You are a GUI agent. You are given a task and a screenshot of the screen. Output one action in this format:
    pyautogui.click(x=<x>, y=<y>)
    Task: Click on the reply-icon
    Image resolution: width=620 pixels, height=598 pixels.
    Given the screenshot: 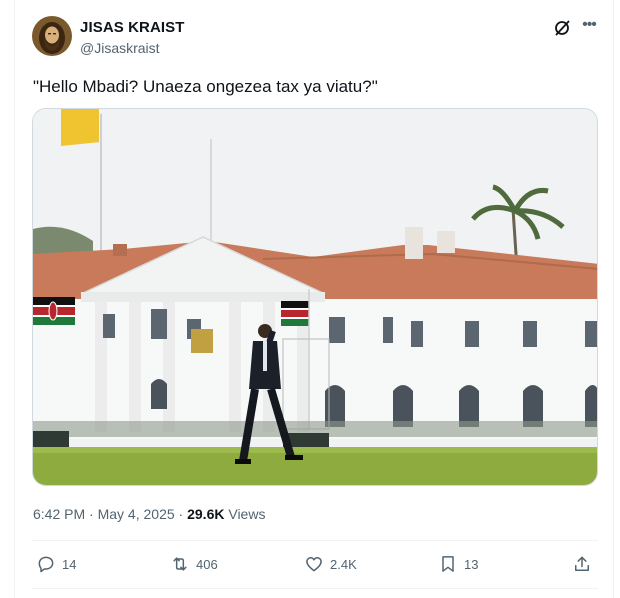 What is the action you would take?
    pyautogui.click(x=46, y=564)
    